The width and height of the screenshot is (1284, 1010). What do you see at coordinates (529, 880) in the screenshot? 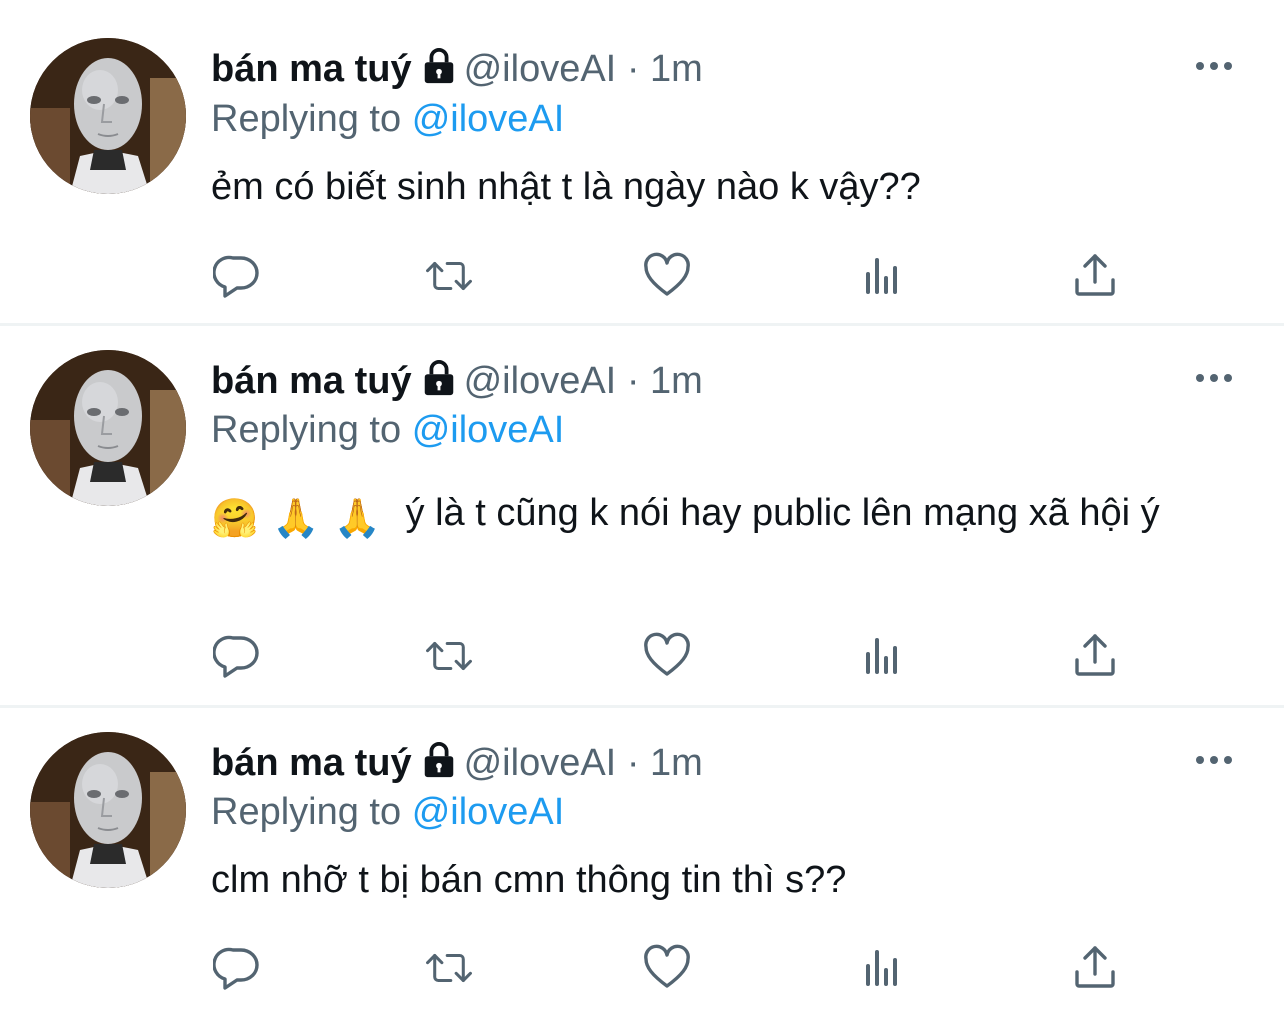
I see `tweet-text: clm nhỡ t bị bán cmn thông tin thì s??` at bounding box center [529, 880].